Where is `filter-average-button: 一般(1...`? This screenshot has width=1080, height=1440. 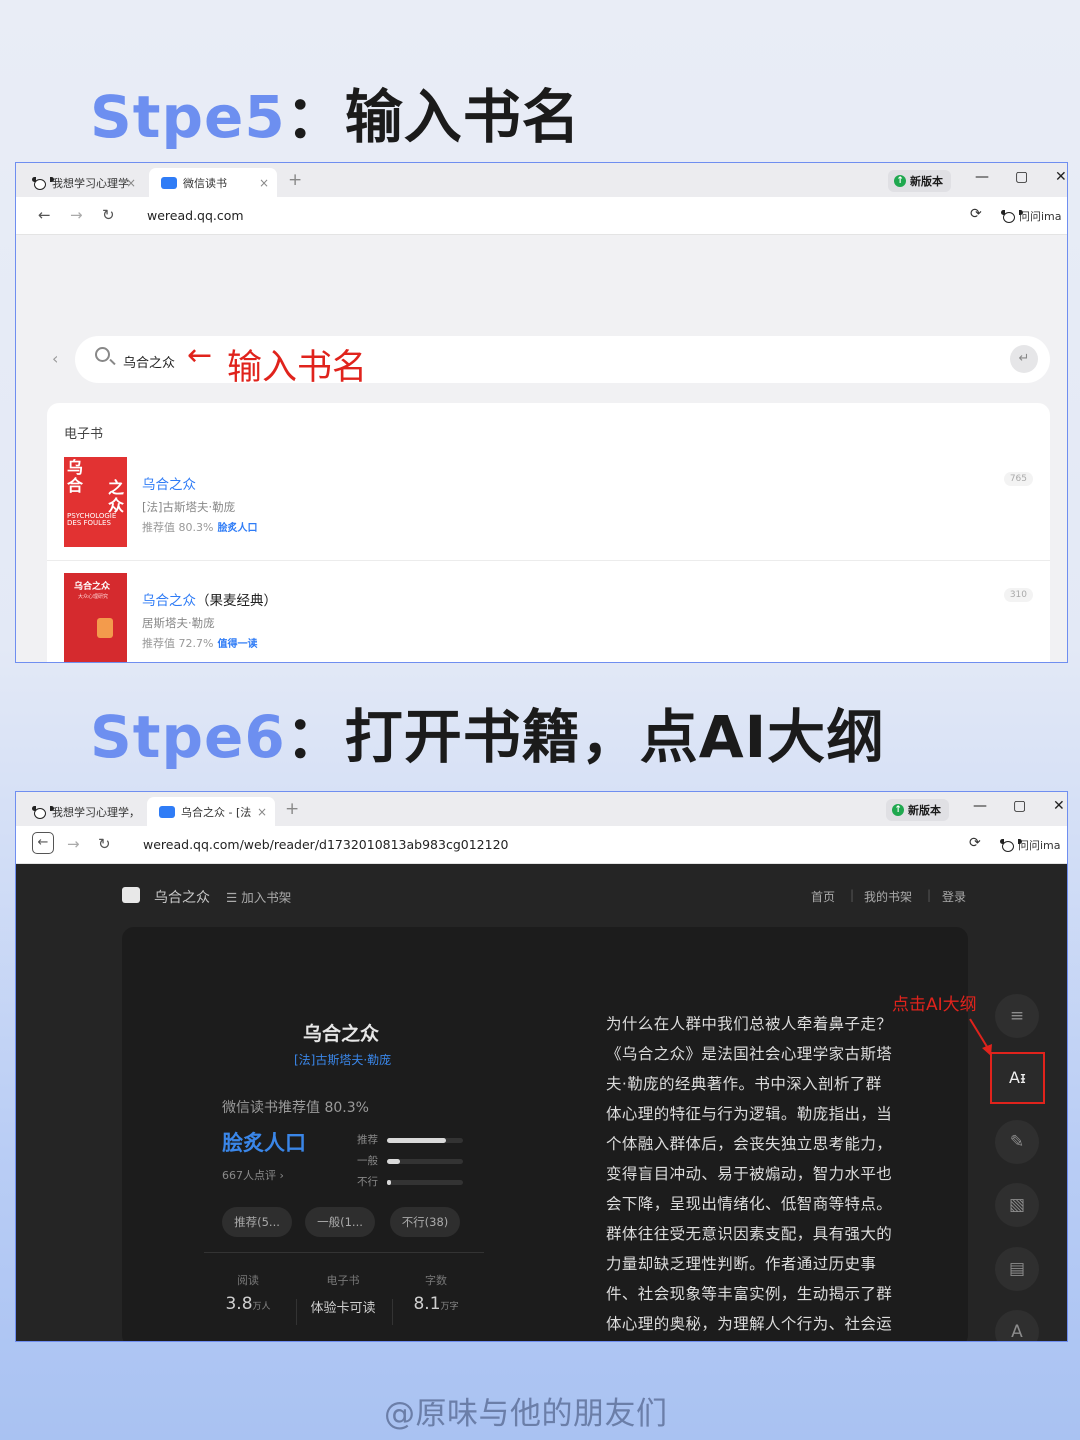
filter-average-button: 一般(1... is located at coordinates (340, 1222).